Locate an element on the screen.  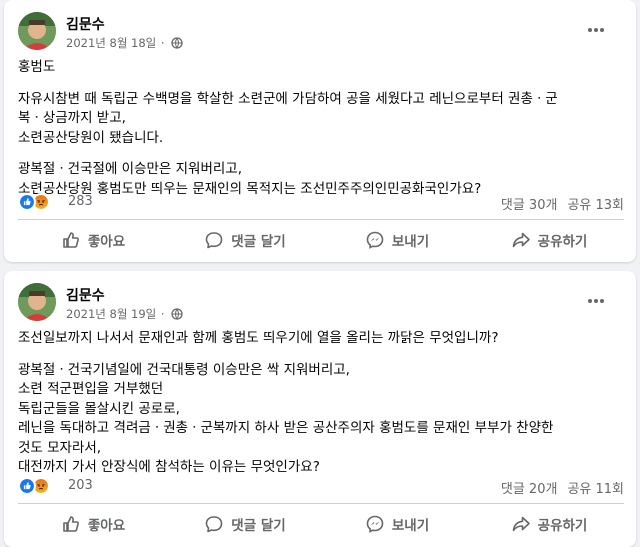
post-line: 홍범도 is located at coordinates (37, 67).